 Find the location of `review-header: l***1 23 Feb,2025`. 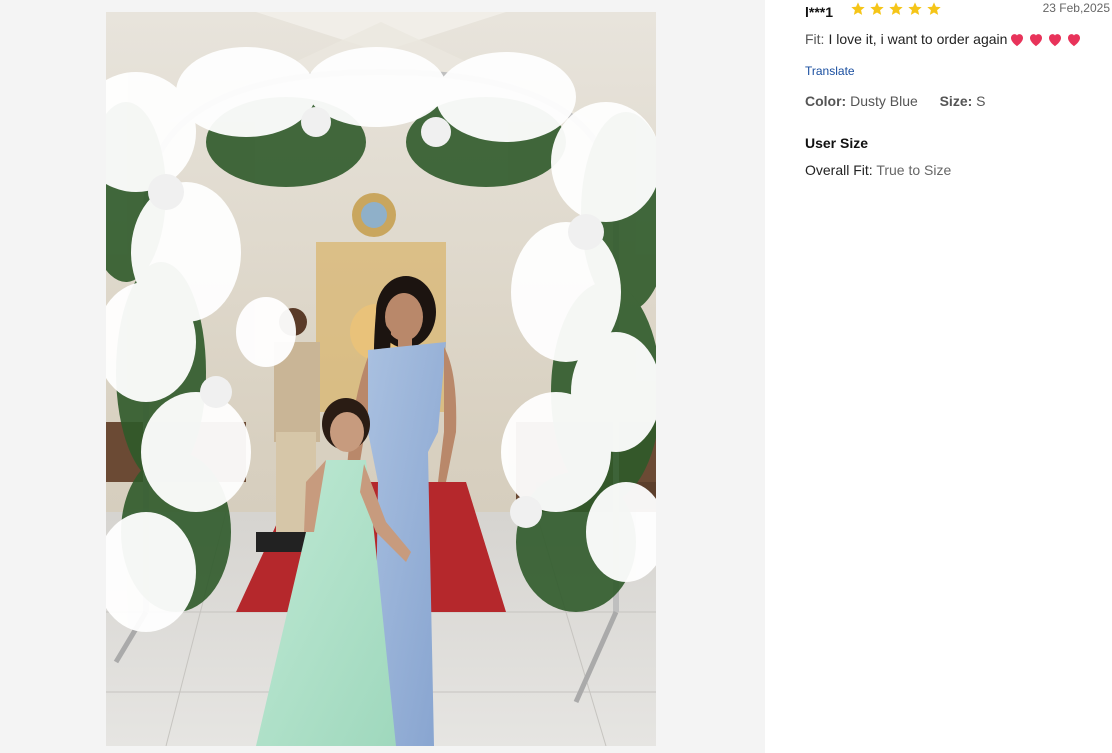

review-header: l***1 23 Feb,2025 is located at coordinates (957, 11).